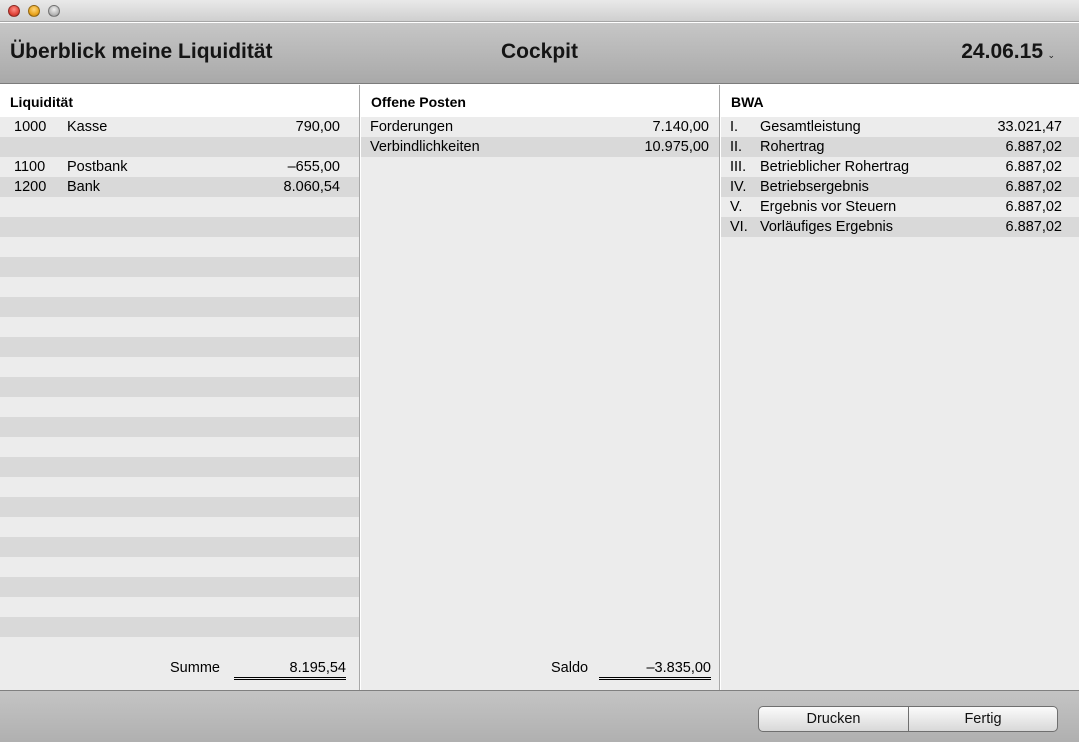  What do you see at coordinates (826, 227) in the screenshot?
I see `bwa-name: Vorläufiges Ergebnis` at bounding box center [826, 227].